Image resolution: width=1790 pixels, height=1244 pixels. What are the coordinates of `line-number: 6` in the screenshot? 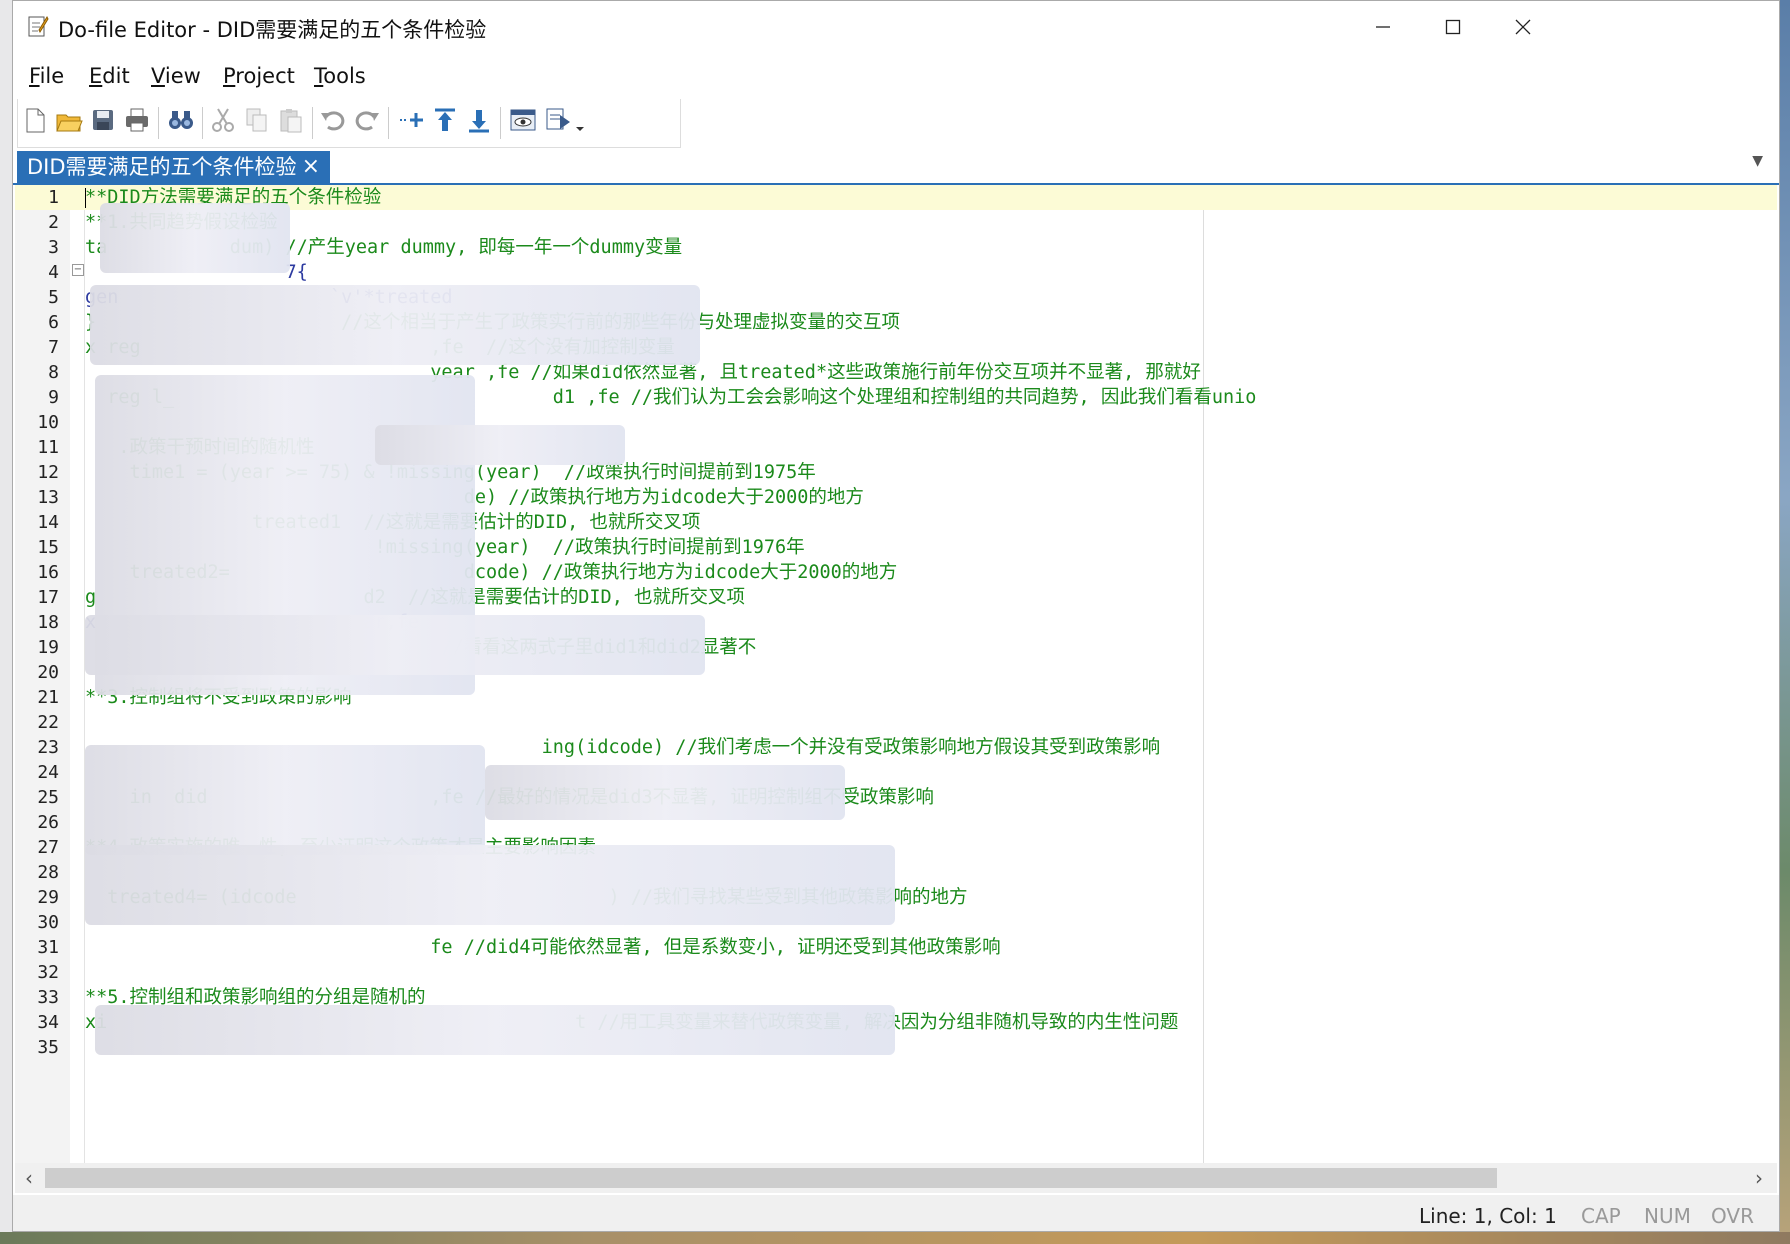 It's located at (53, 322).